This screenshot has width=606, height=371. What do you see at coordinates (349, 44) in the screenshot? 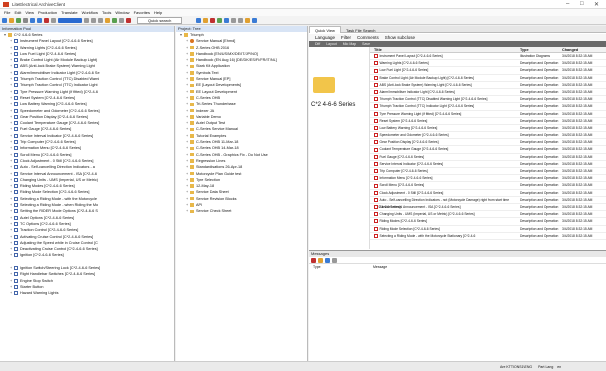
I see `mio-map-button: Mio Map` at bounding box center [349, 44].